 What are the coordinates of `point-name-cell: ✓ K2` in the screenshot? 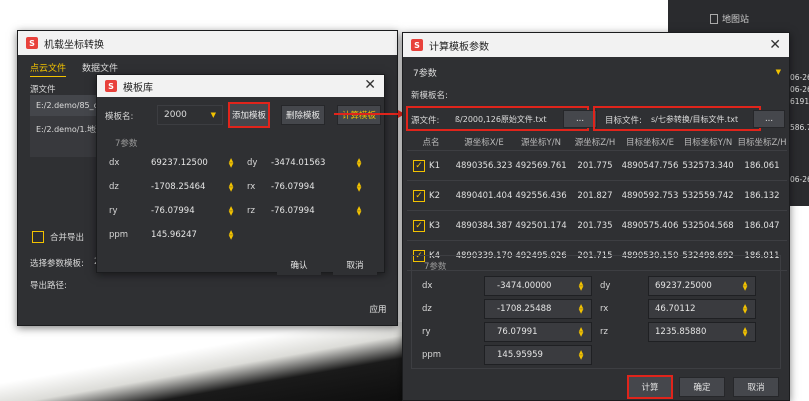 It's located at (431, 195).